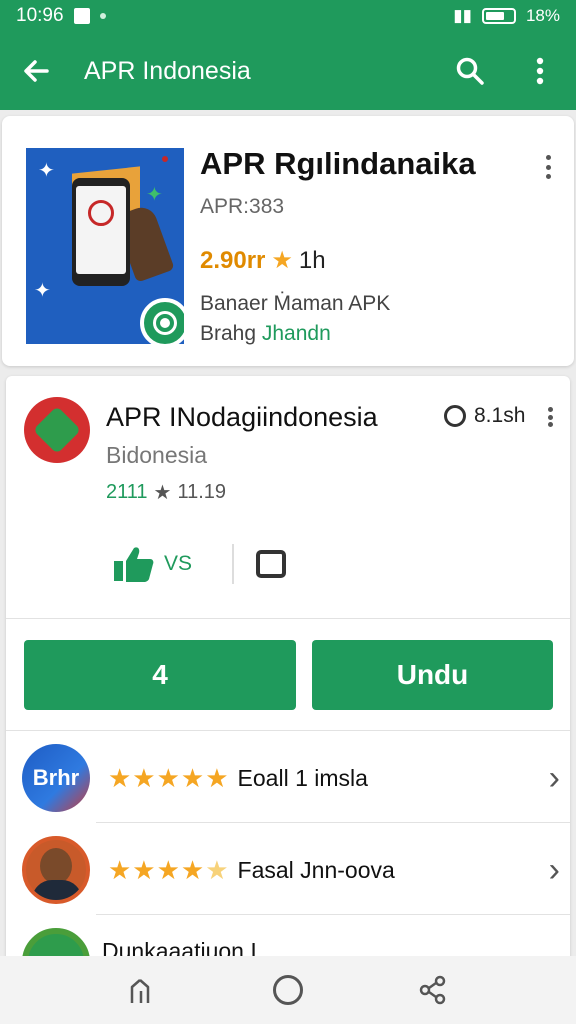  I want to click on app-rating-value: 2111, so click(127, 492).